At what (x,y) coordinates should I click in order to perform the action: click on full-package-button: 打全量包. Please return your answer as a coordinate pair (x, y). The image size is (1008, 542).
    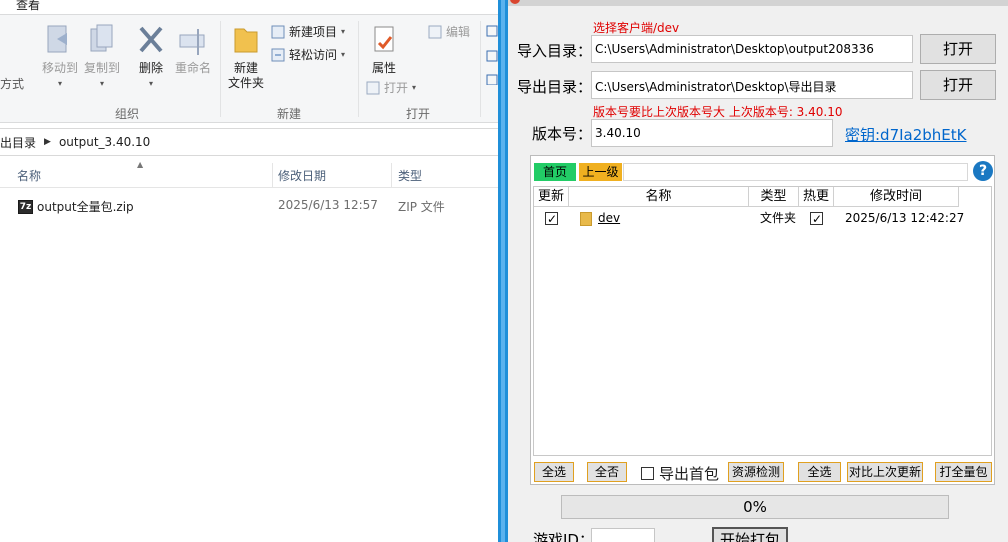
    Looking at the image, I should click on (963, 472).